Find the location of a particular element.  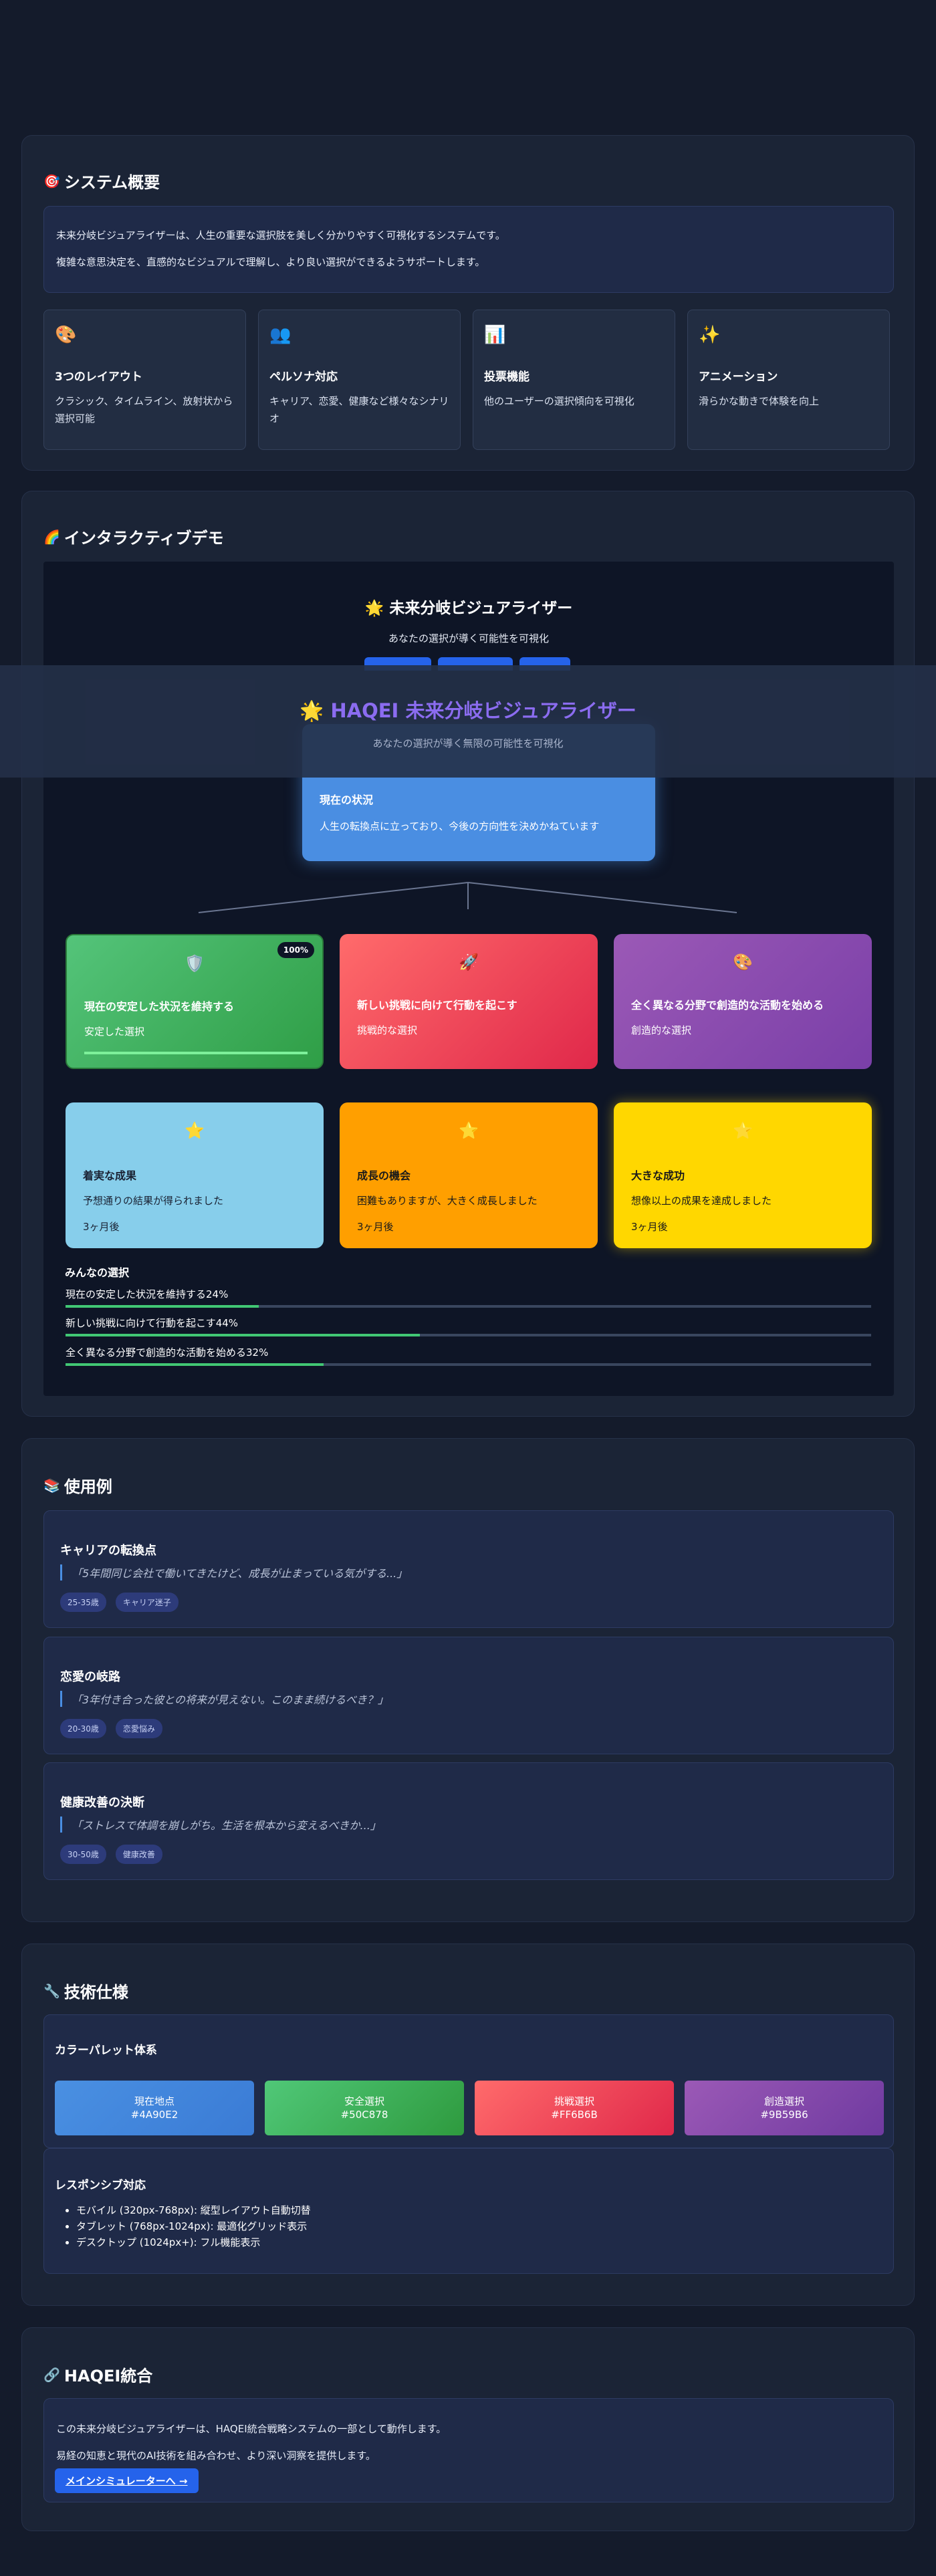

swatch-challenge: 挑戦選択 #FF6B6B is located at coordinates (574, 2108).